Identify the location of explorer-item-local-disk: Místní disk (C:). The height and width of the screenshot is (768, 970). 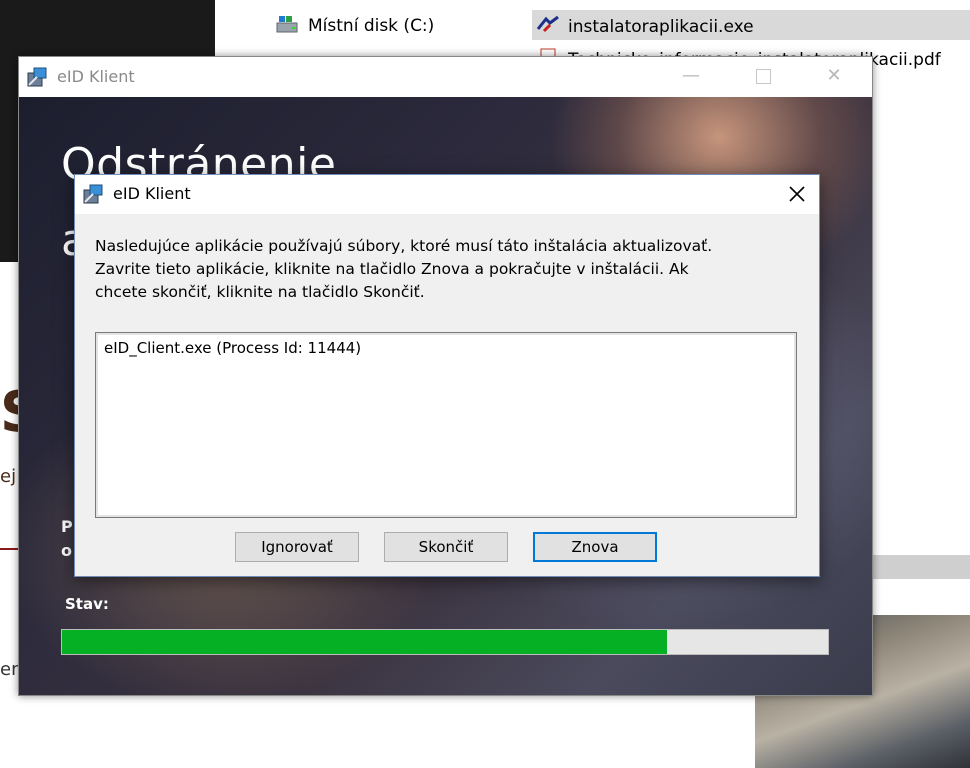
(355, 25).